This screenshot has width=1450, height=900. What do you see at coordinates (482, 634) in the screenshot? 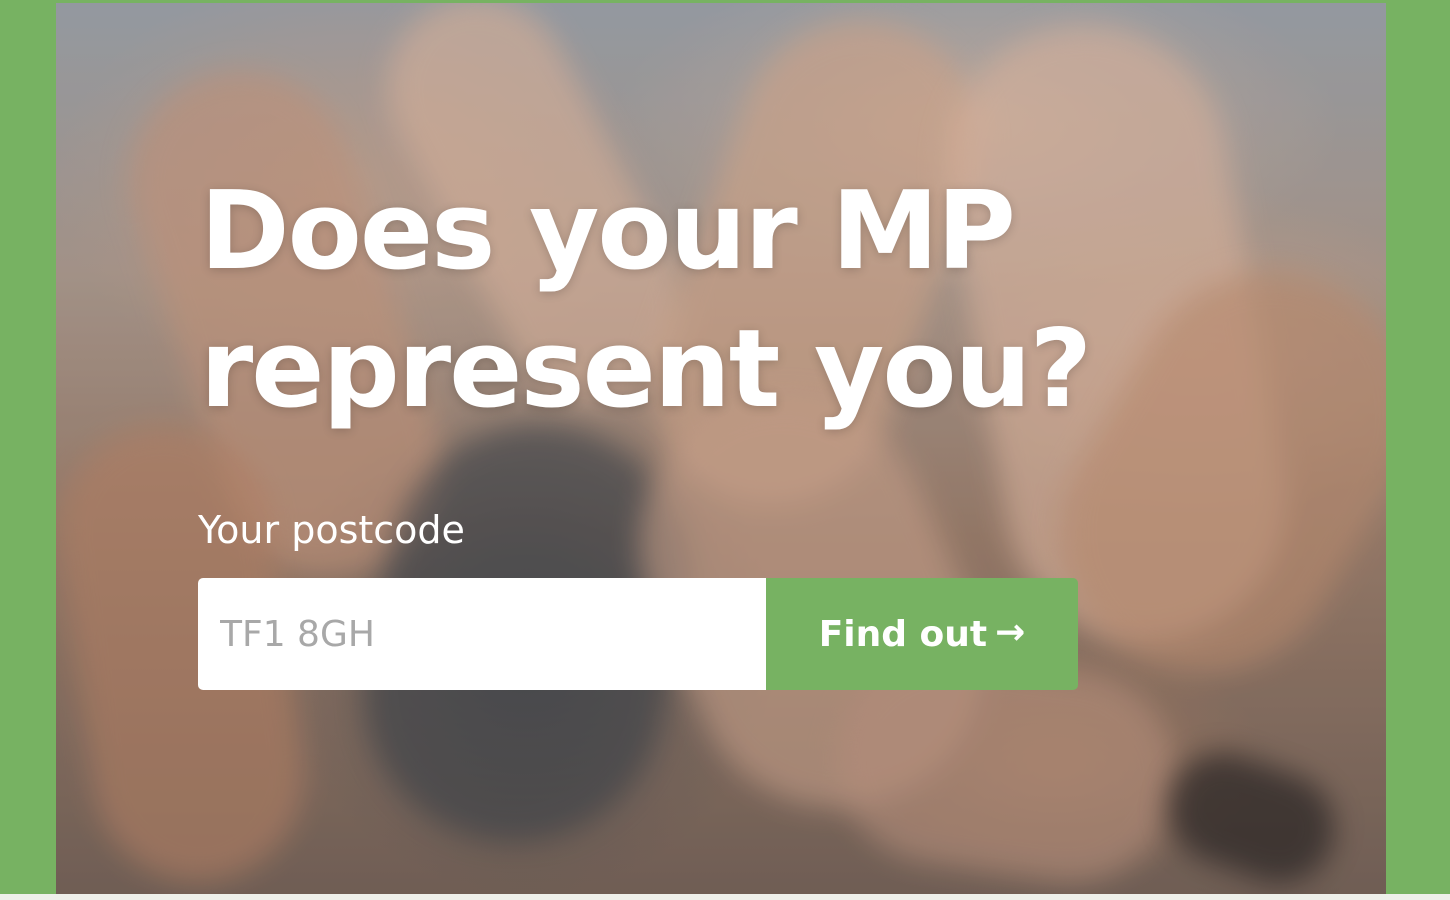
I see `postcode-input` at bounding box center [482, 634].